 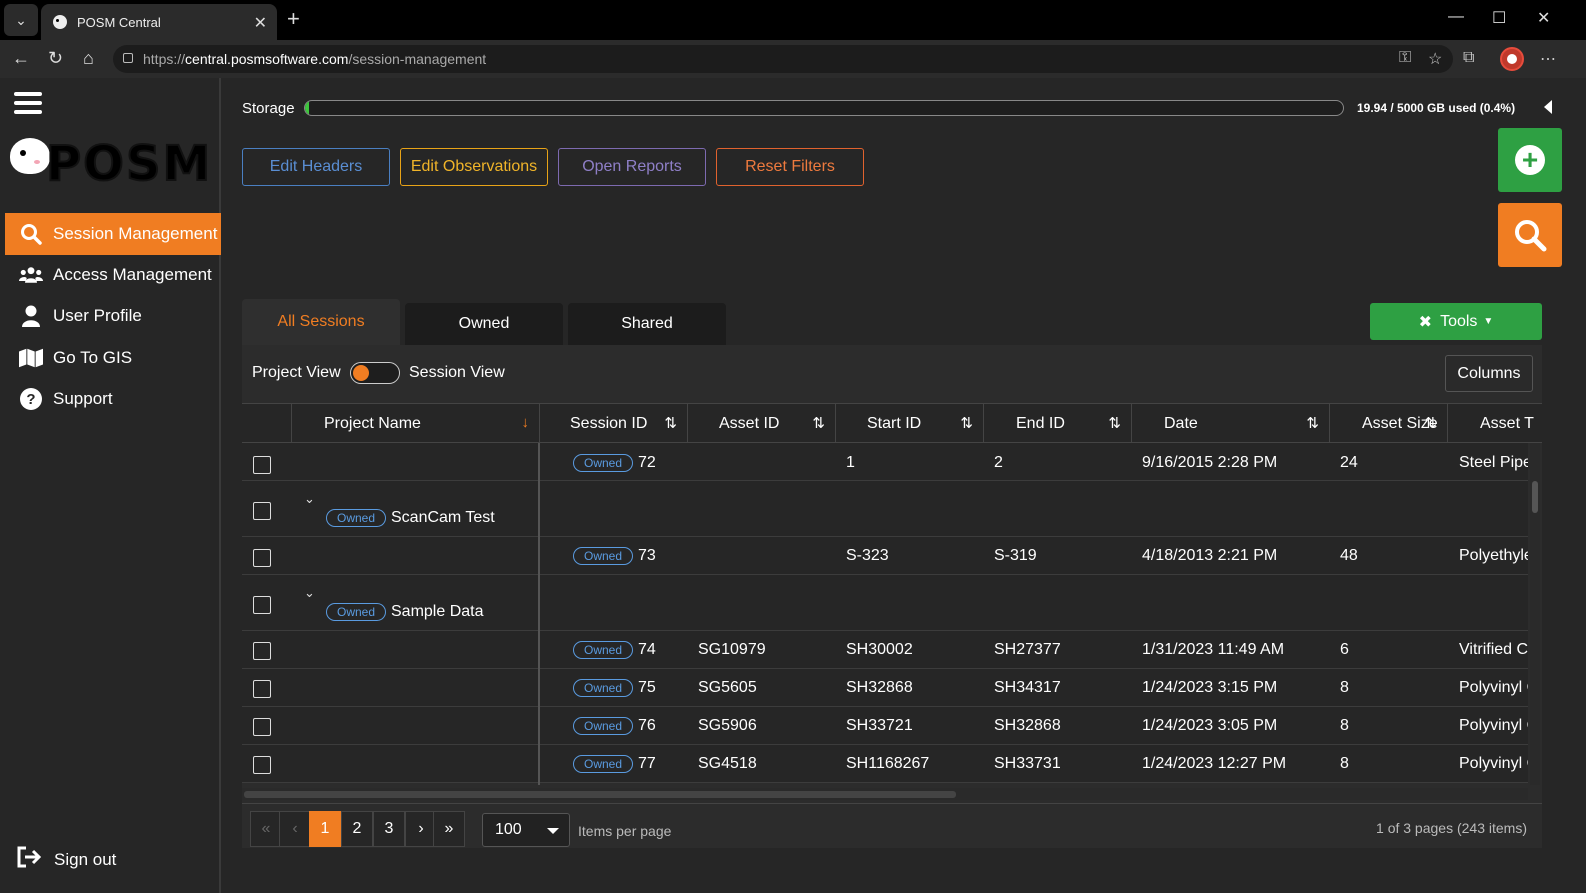 I want to click on last-page-button: », so click(x=449, y=829).